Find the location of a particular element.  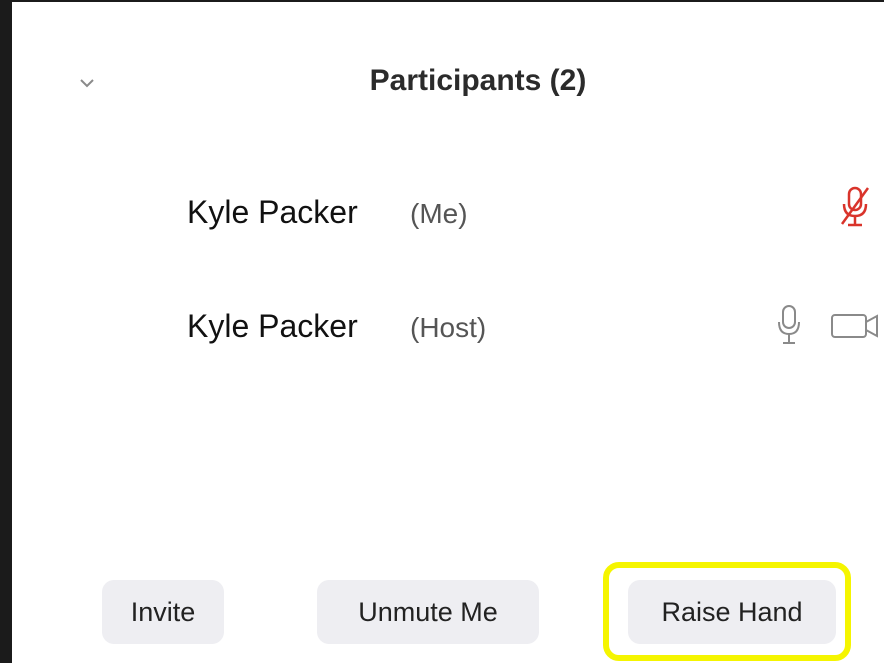

participant-role: (Host) is located at coordinates (448, 327).